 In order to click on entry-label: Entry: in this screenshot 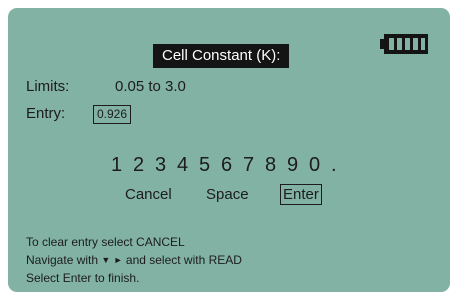, I will do `click(46, 113)`.